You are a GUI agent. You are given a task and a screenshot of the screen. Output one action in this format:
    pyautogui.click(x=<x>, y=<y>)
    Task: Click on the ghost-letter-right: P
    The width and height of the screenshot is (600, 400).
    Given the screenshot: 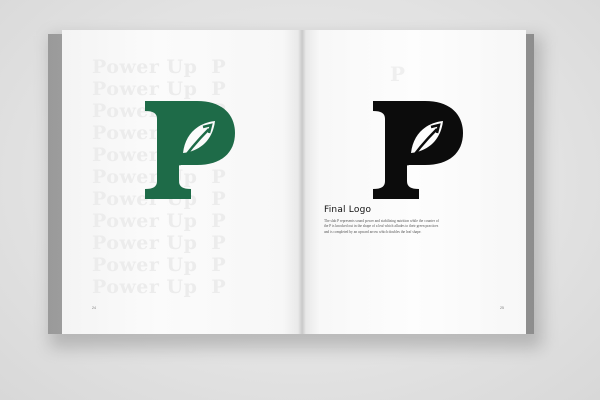 What is the action you would take?
    pyautogui.click(x=398, y=74)
    